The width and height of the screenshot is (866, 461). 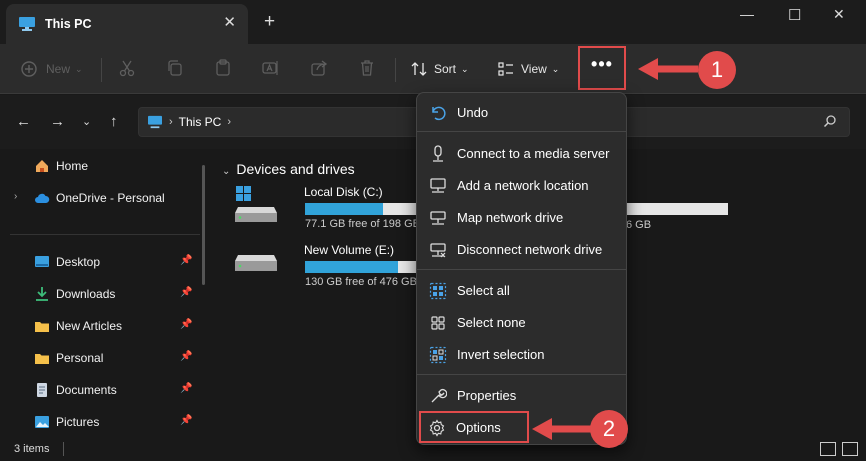 I want to click on menu-item-select-none: Select none, so click(x=522, y=322).